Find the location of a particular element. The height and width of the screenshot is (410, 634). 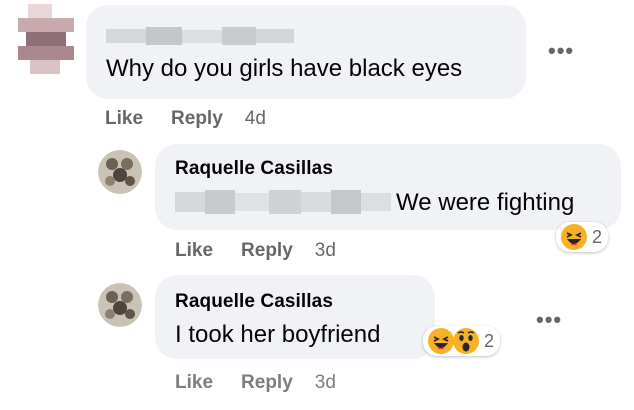

mention-redacted is located at coordinates (283, 202).